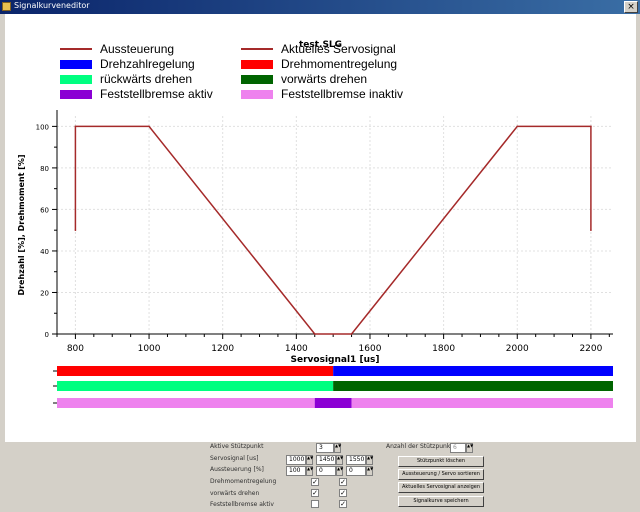  I want to click on x-tick-label: 2000, so click(517, 349).